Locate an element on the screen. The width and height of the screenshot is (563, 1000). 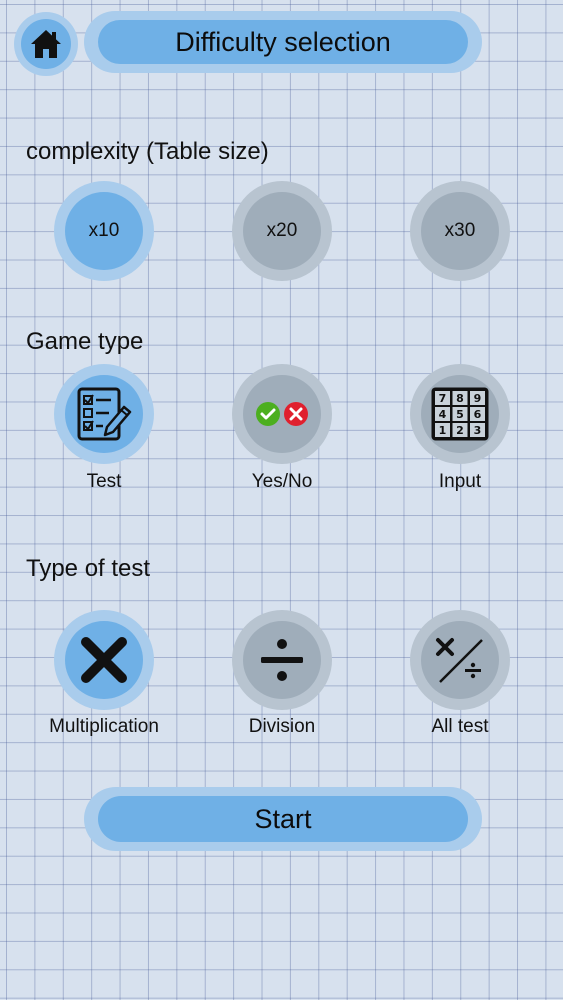
home-icon is located at coordinates (46, 44).